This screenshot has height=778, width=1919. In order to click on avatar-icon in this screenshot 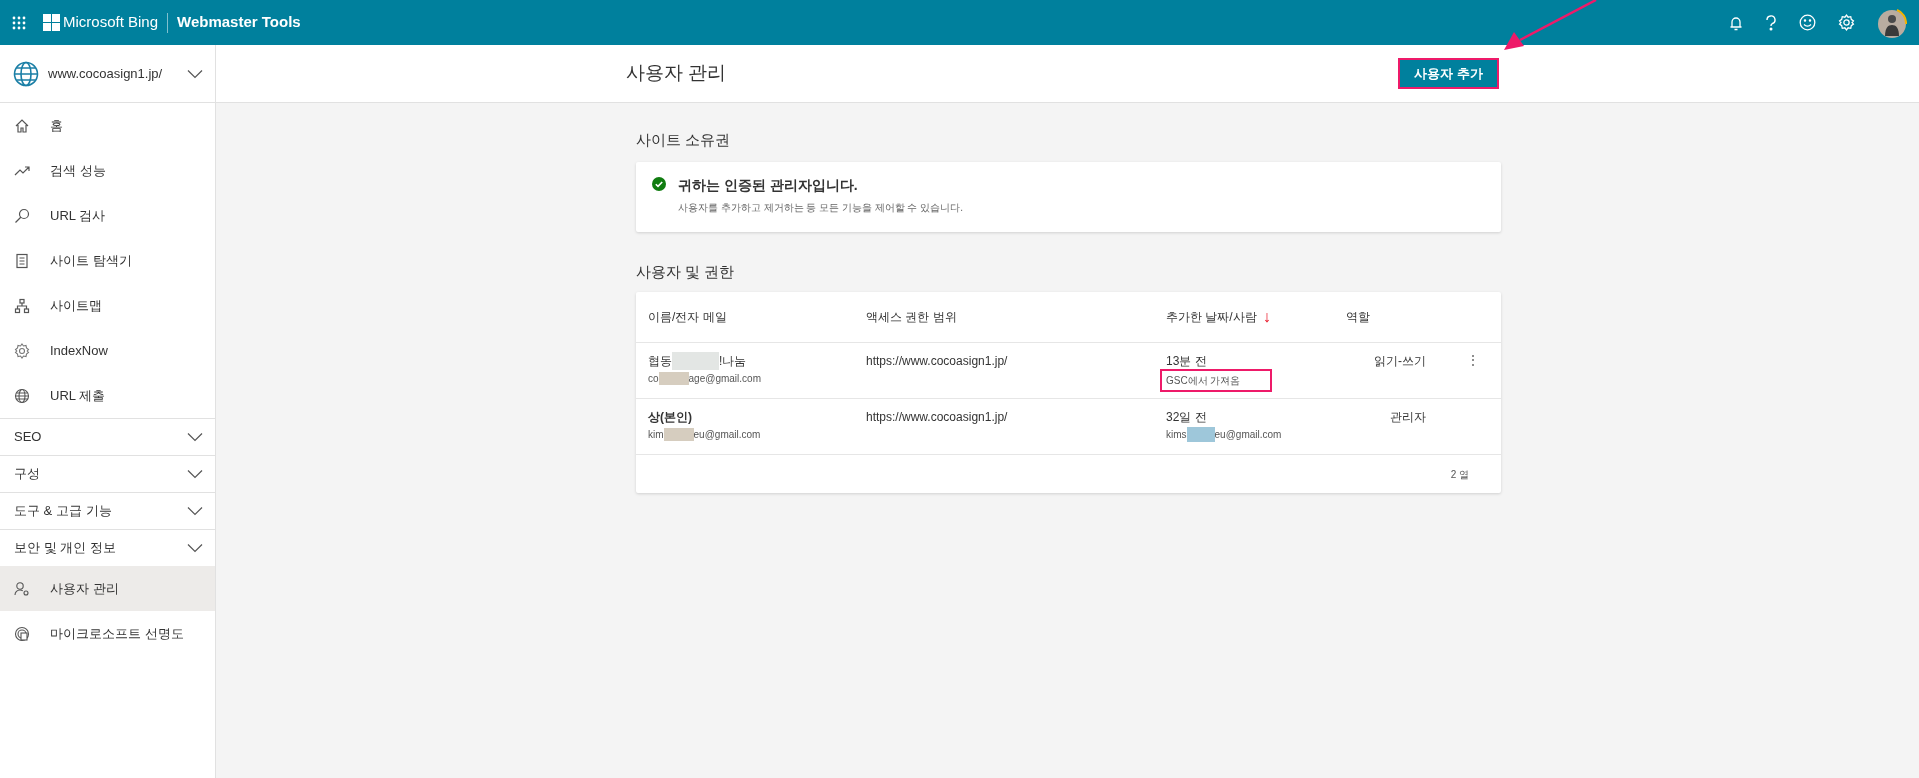, I will do `click(1892, 22)`.